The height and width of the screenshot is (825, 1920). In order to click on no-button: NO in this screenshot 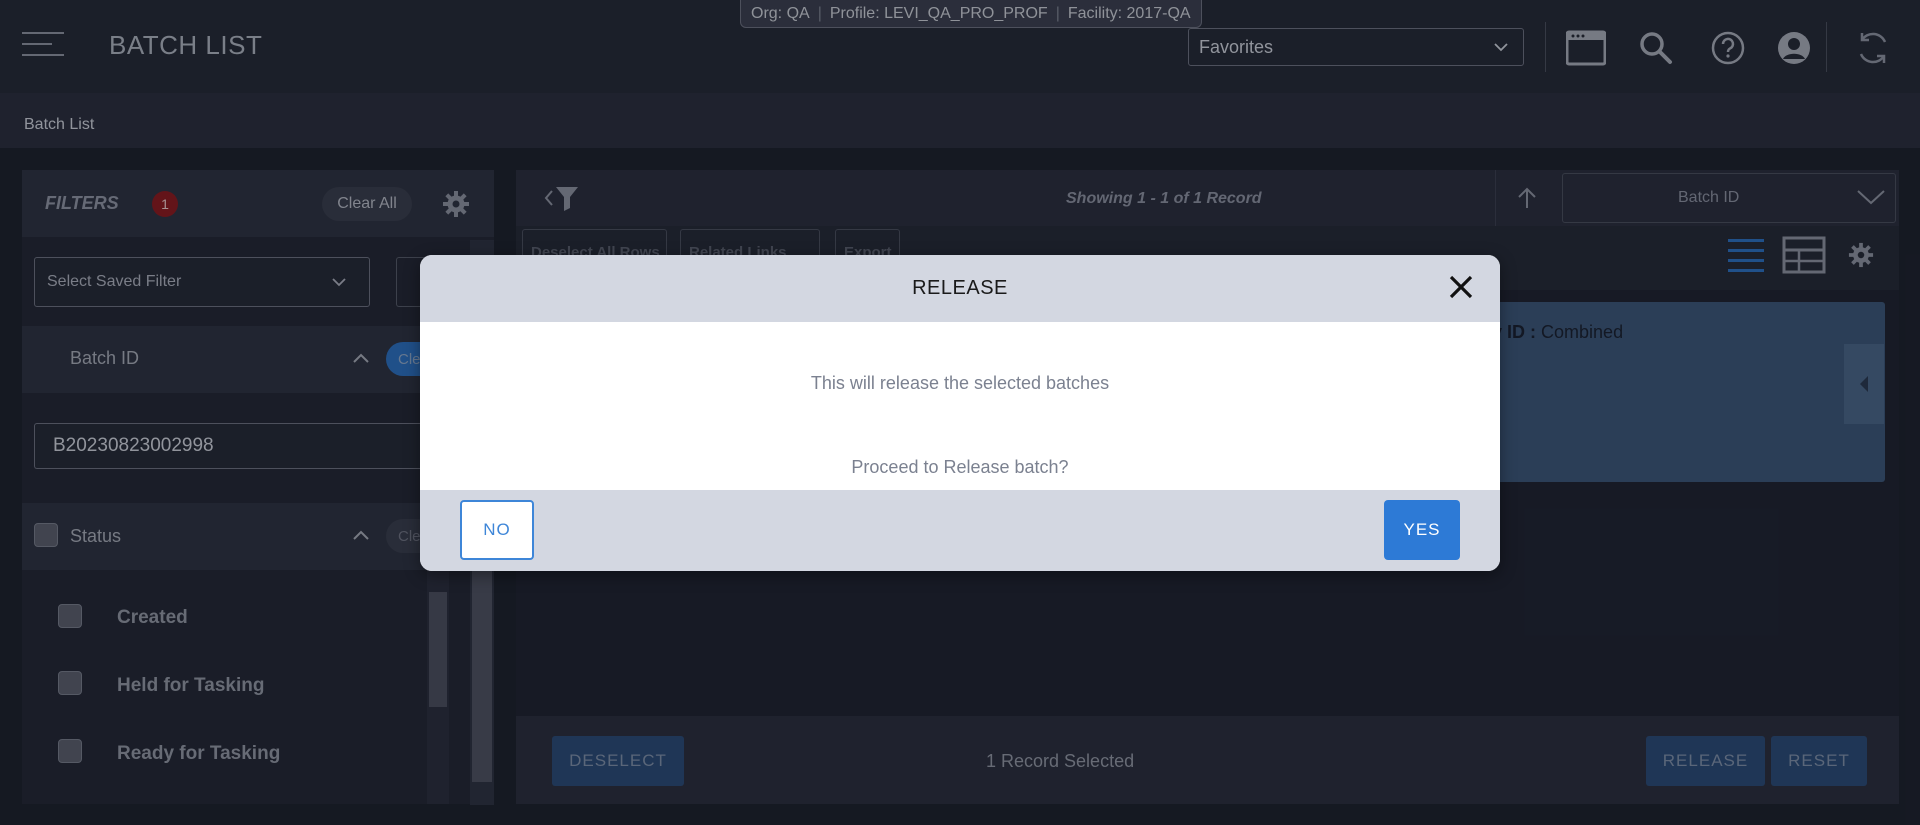, I will do `click(497, 530)`.